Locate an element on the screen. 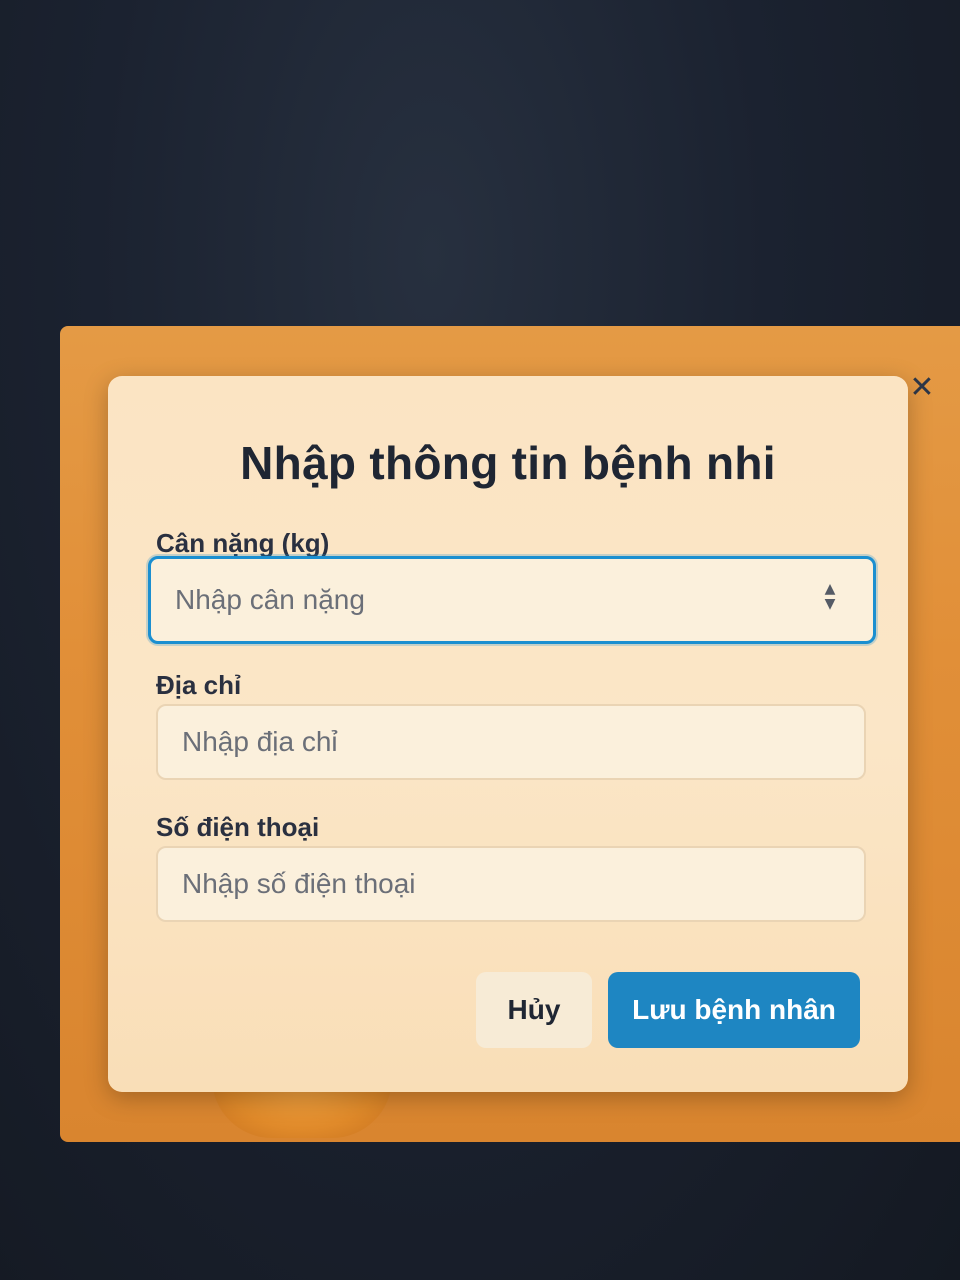 The image size is (960, 1280). weight-label: Cân nặng (kg) is located at coordinates (243, 543).